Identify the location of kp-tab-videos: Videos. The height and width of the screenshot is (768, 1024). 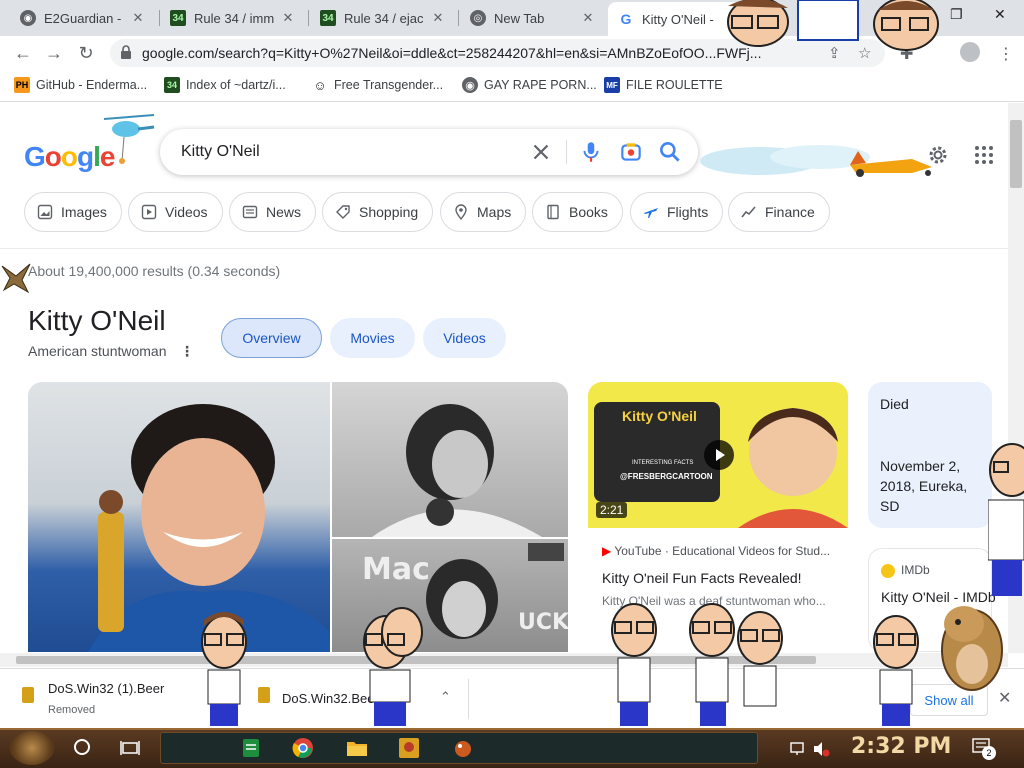
(464, 338).